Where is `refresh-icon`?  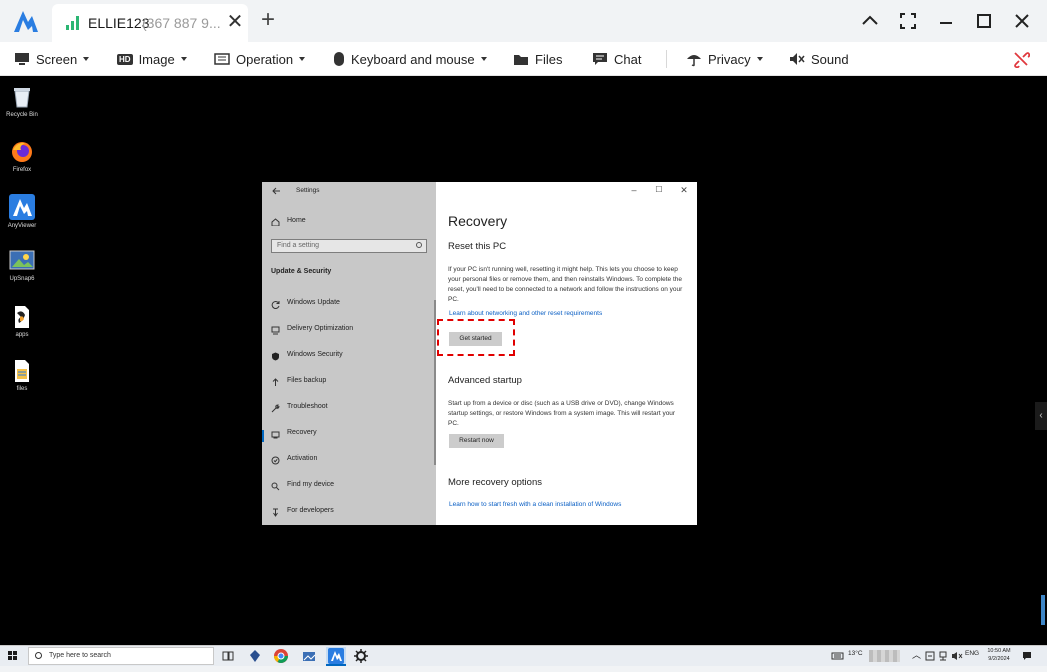
refresh-icon is located at coordinates (275, 305).